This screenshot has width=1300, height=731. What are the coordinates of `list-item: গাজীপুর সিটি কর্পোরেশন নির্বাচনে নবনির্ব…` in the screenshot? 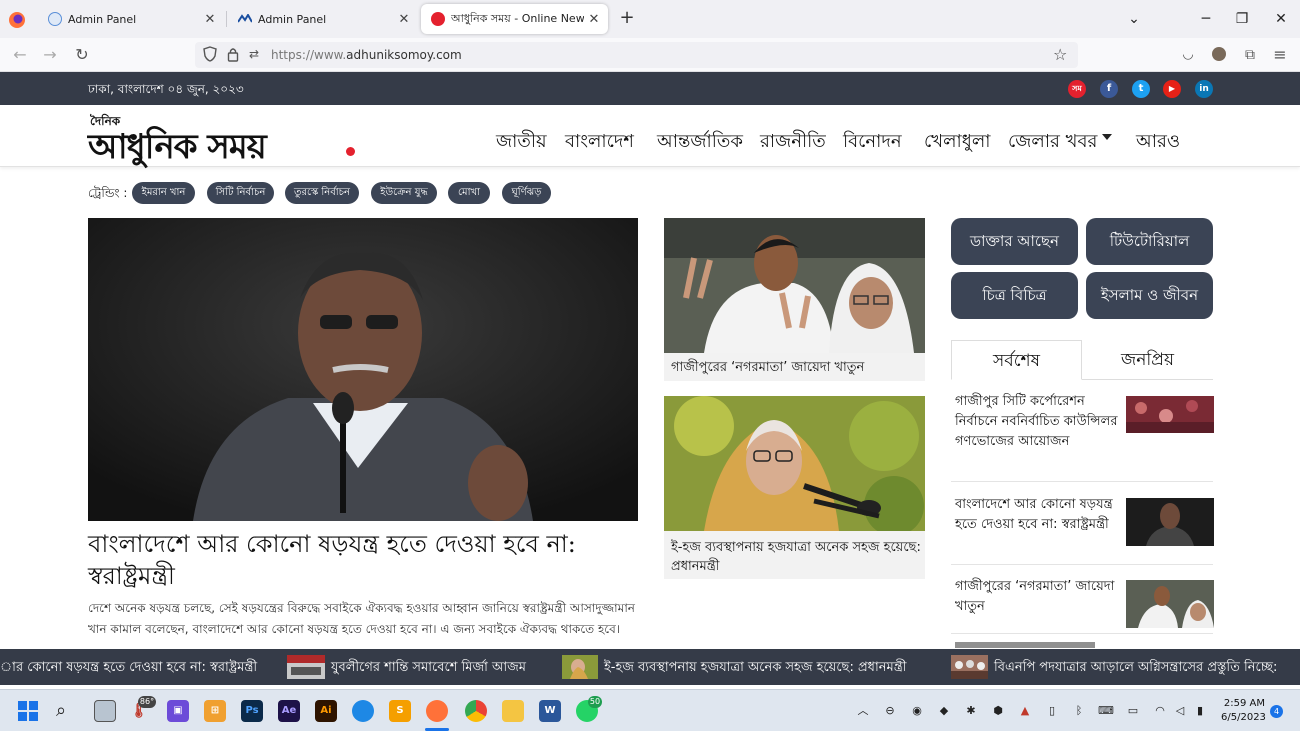 It's located at (1082, 437).